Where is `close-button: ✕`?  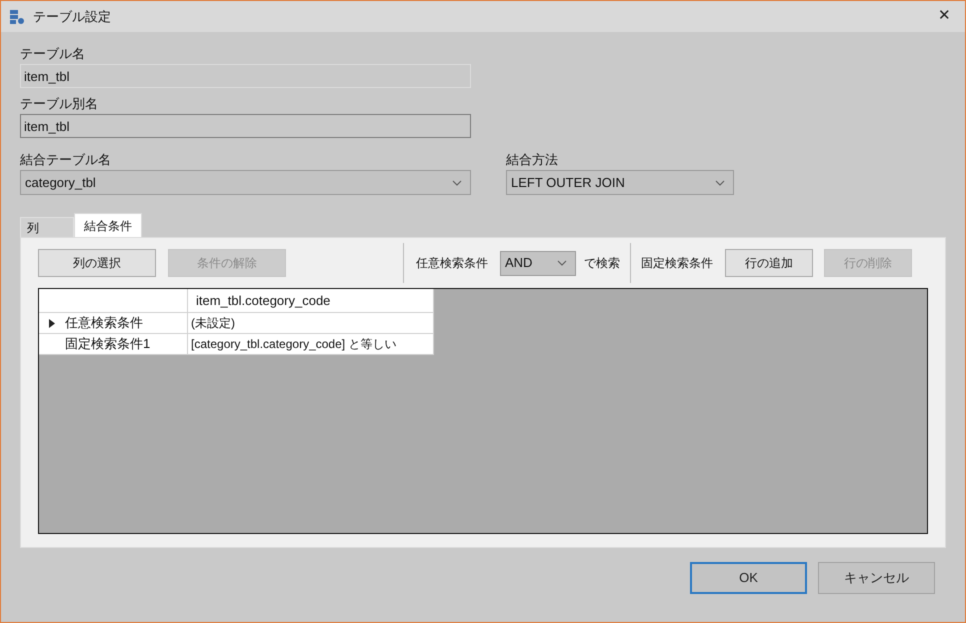 close-button: ✕ is located at coordinates (944, 16).